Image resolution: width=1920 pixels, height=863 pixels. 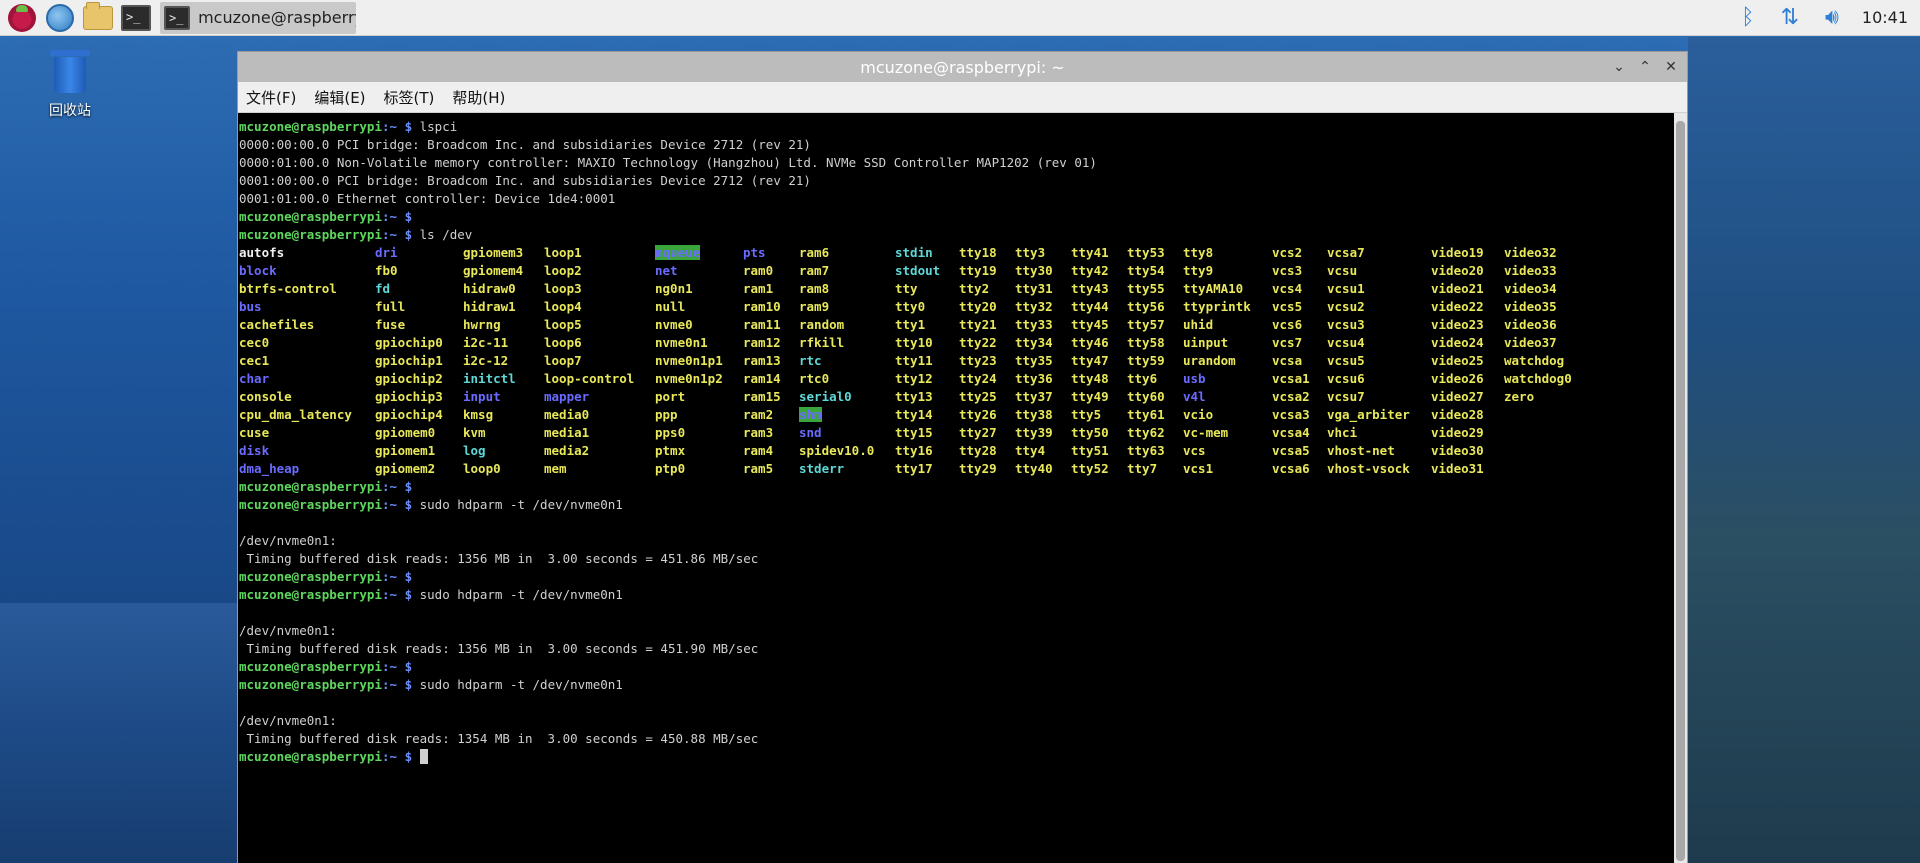 What do you see at coordinates (60, 18) in the screenshot?
I see `browser-launcher` at bounding box center [60, 18].